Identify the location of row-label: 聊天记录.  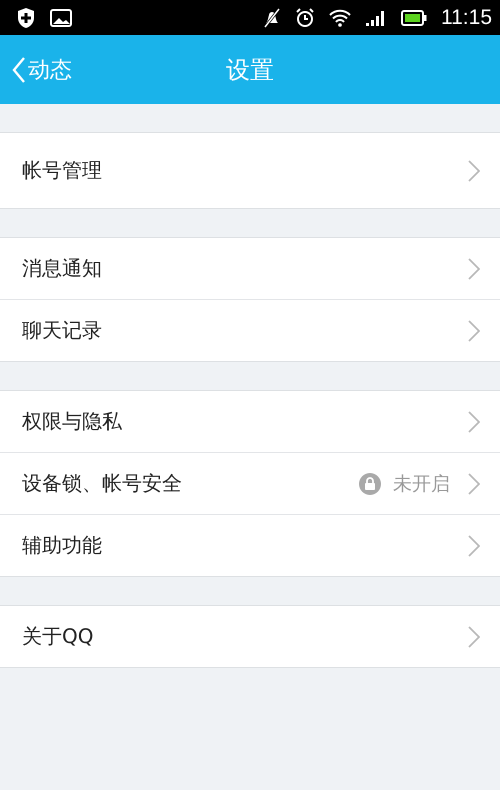
(62, 330).